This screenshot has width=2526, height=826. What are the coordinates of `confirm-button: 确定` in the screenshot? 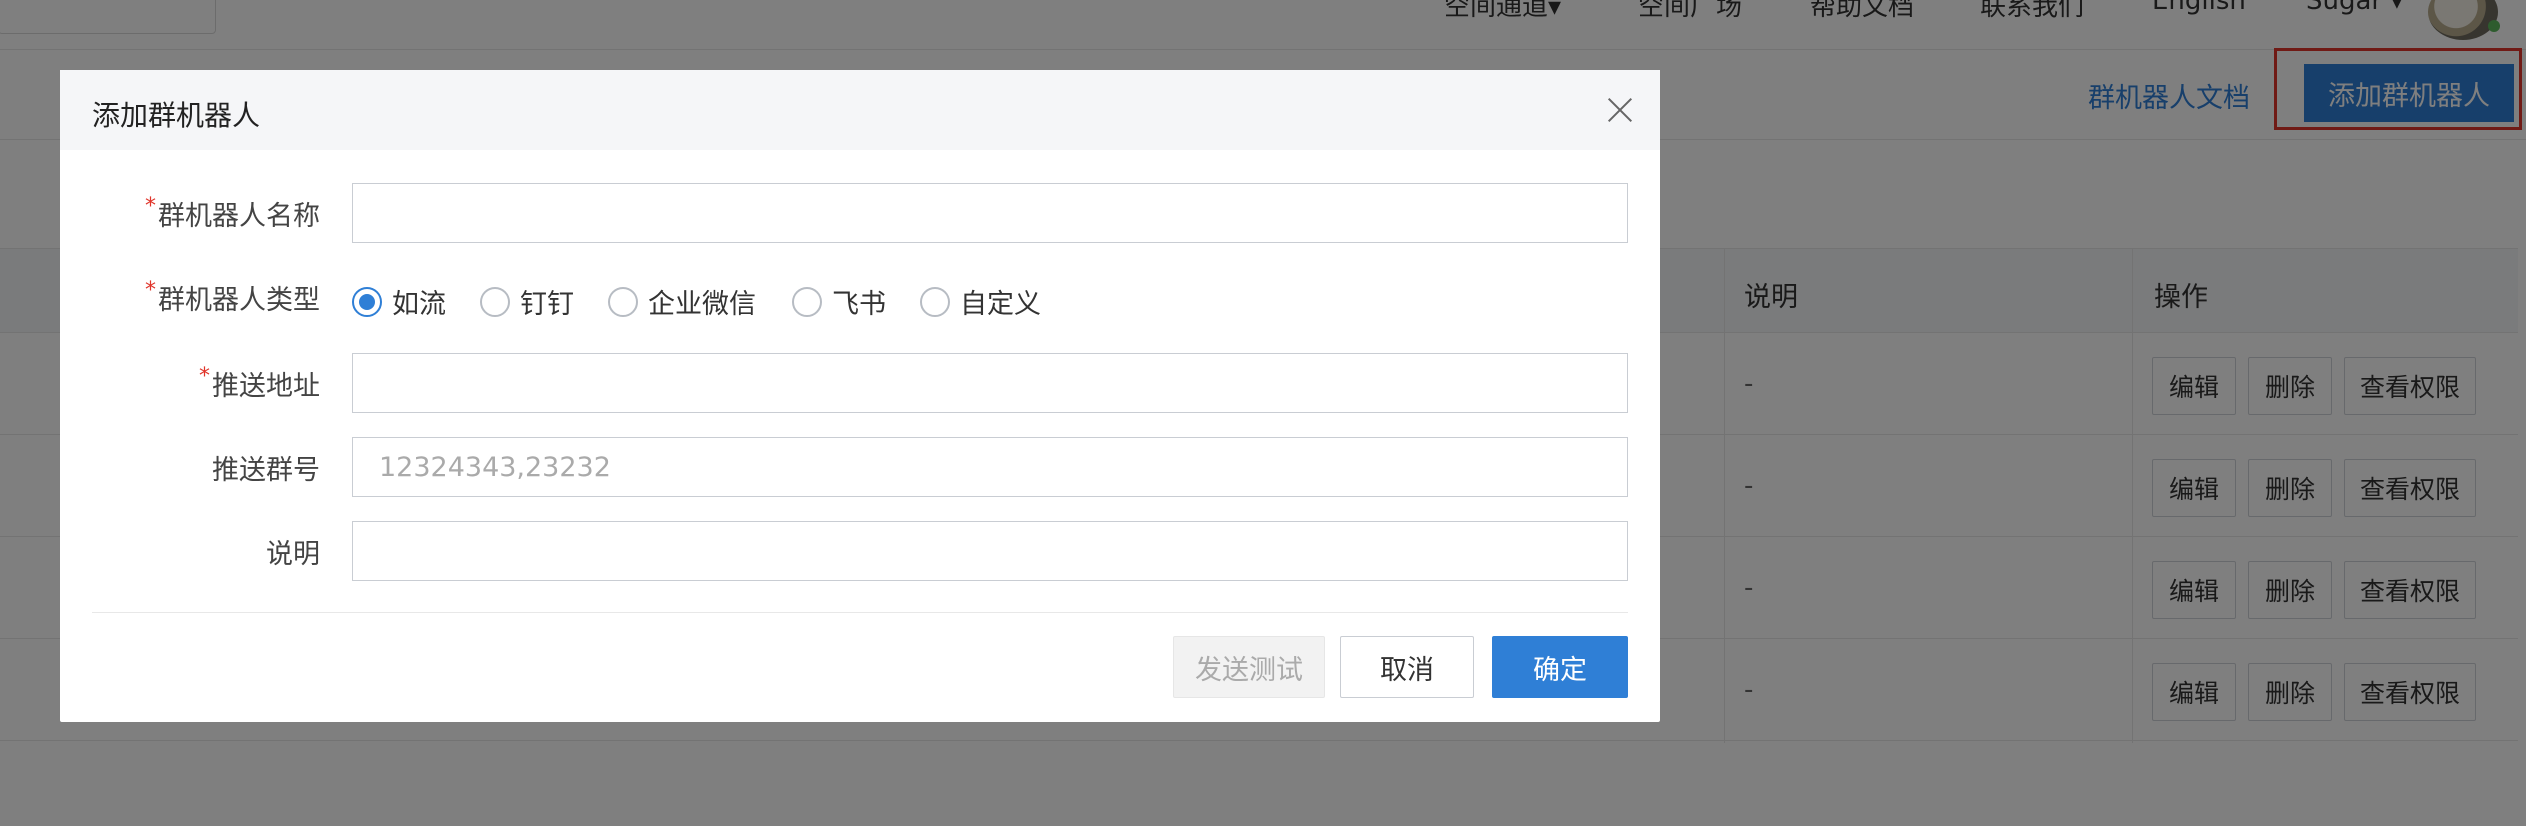 It's located at (1560, 667).